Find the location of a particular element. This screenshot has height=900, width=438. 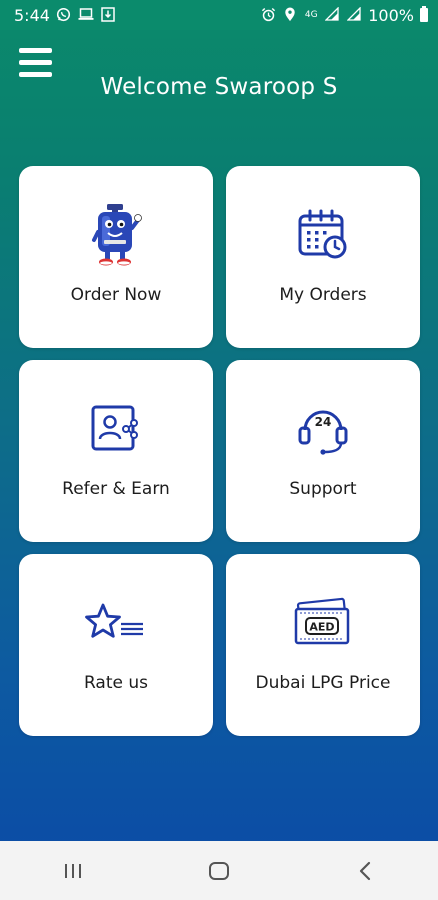

tile-label-dubai-lpg-price: Dubai LPG Price is located at coordinates (323, 683).